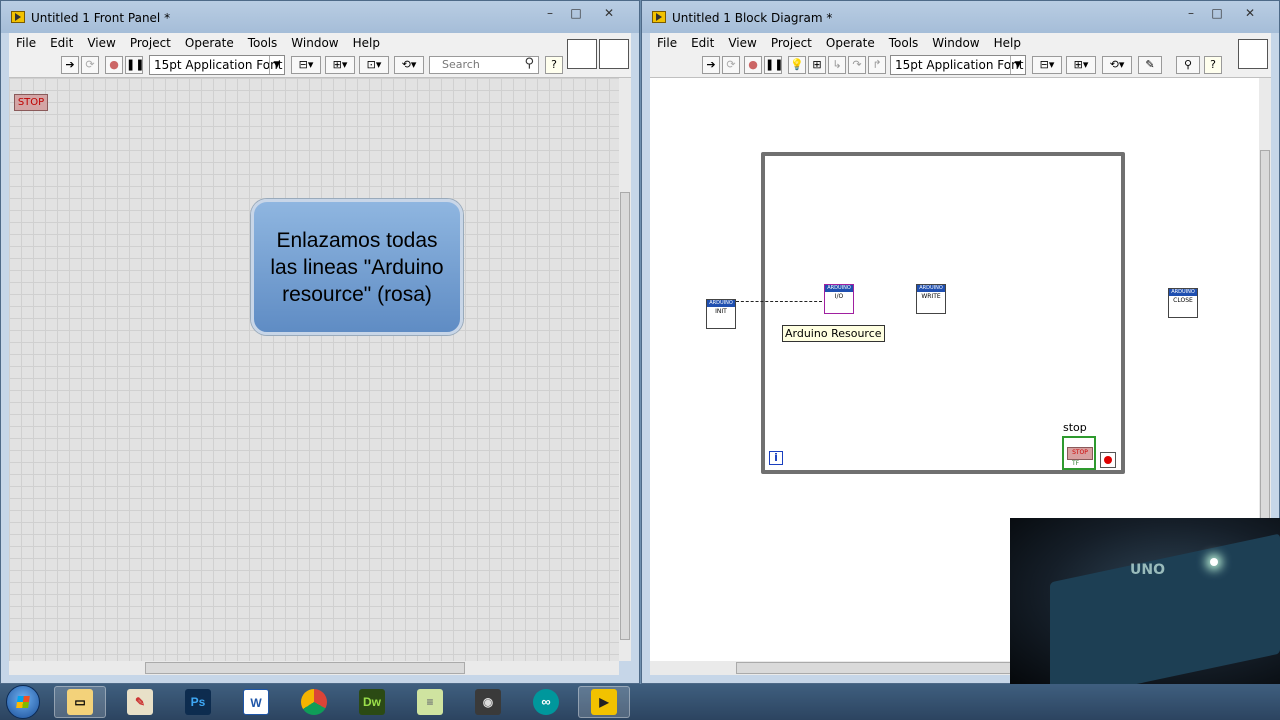 The width and height of the screenshot is (1280, 720). I want to click on taskbar-dreamweaver: Dw, so click(372, 702).